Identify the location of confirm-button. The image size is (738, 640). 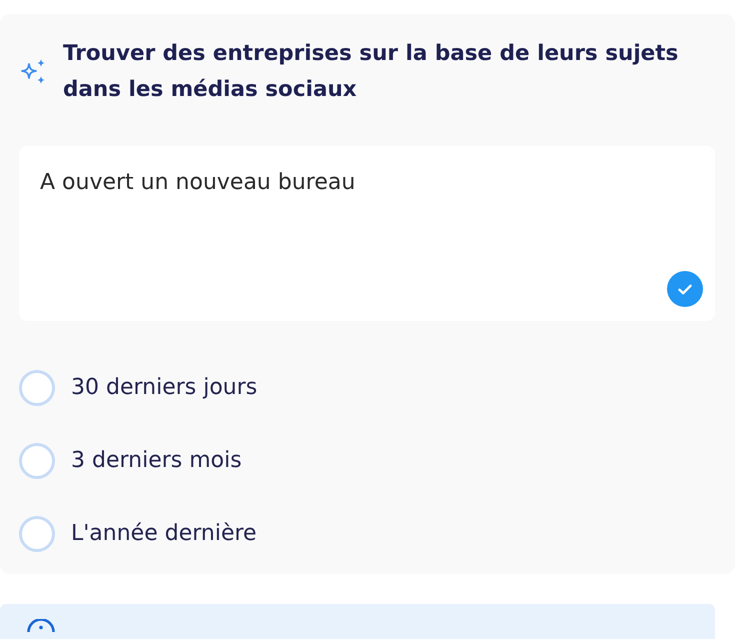
(685, 289).